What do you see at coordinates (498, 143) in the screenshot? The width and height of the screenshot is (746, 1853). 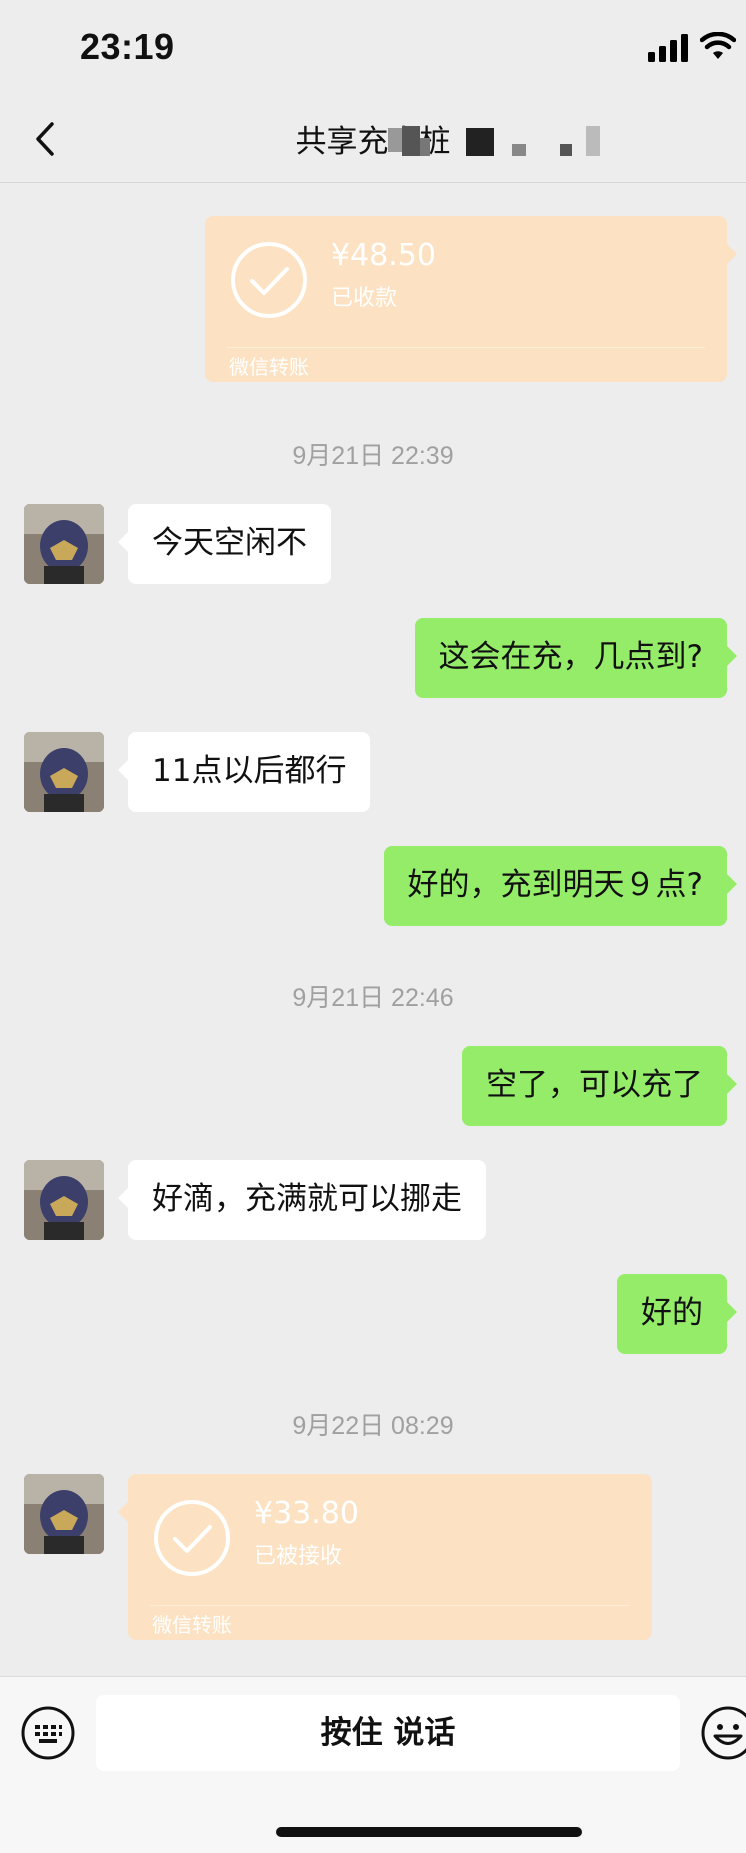 I see `mosaic-redaction` at bounding box center [498, 143].